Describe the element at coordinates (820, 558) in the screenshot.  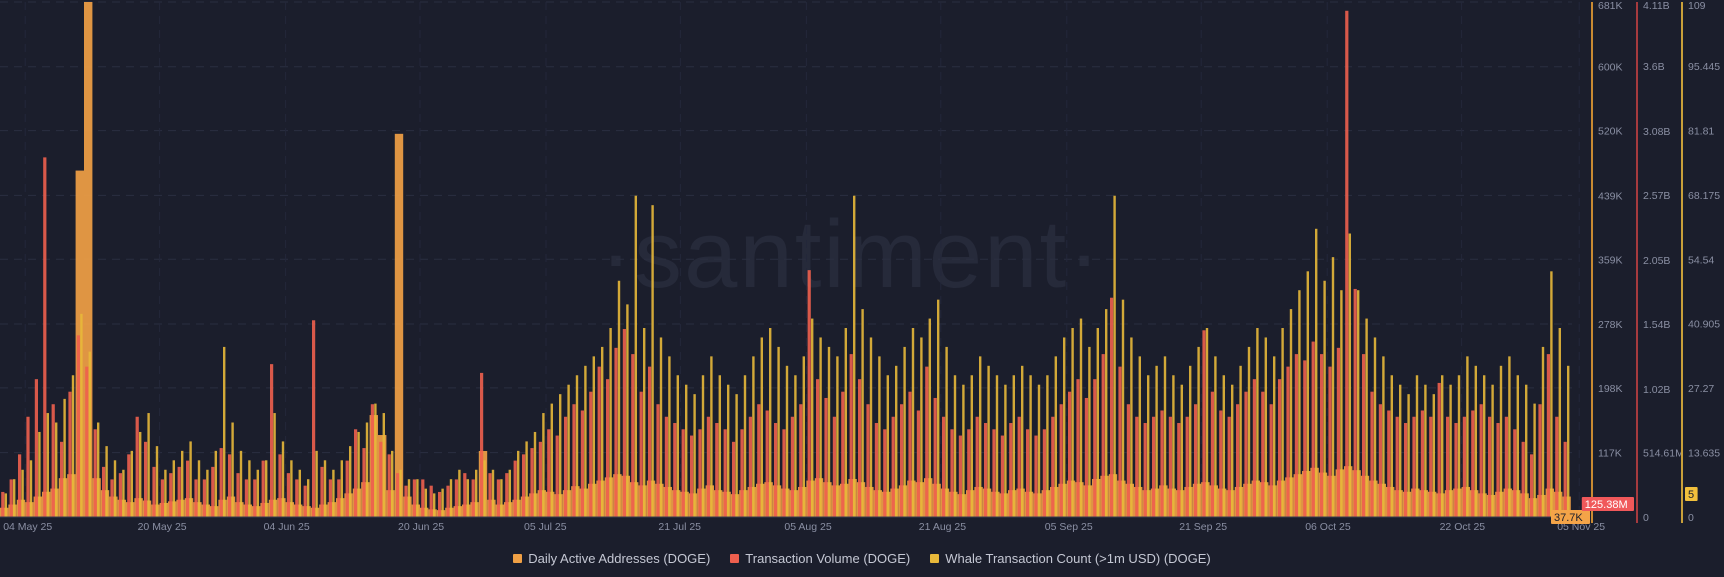
I see `legend-item-transaction-volume: Transaction Volume (DOGE)` at that location.